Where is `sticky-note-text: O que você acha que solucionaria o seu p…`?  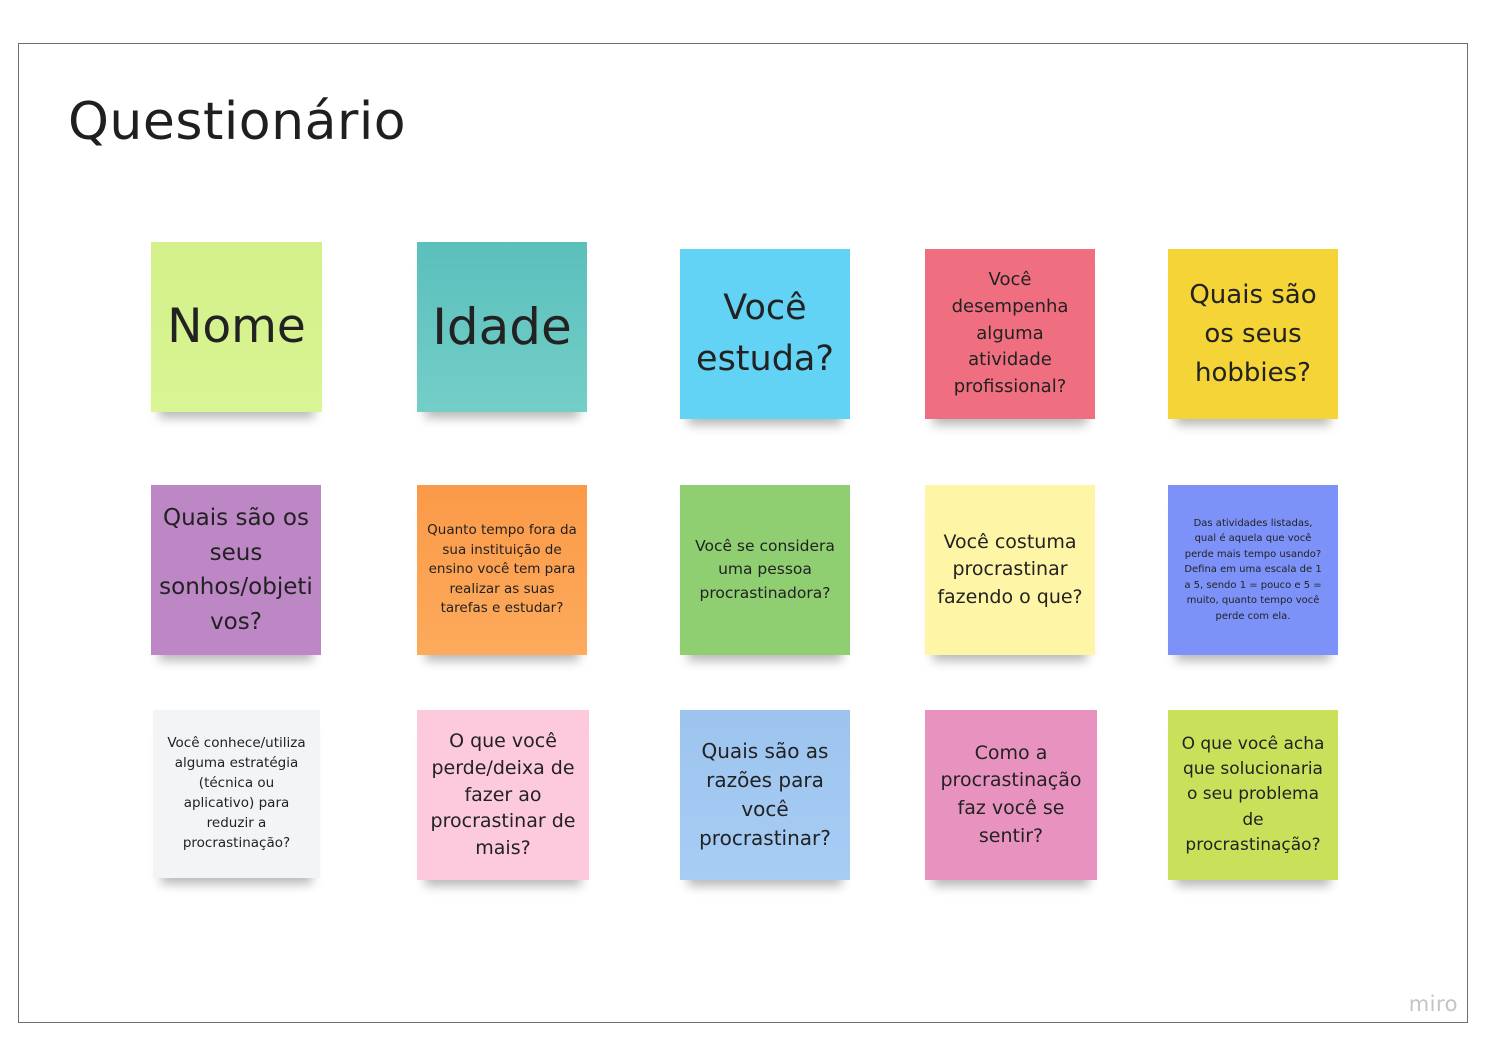 sticky-note-text: O que você acha que solucionaria o seu p… is located at coordinates (1253, 794).